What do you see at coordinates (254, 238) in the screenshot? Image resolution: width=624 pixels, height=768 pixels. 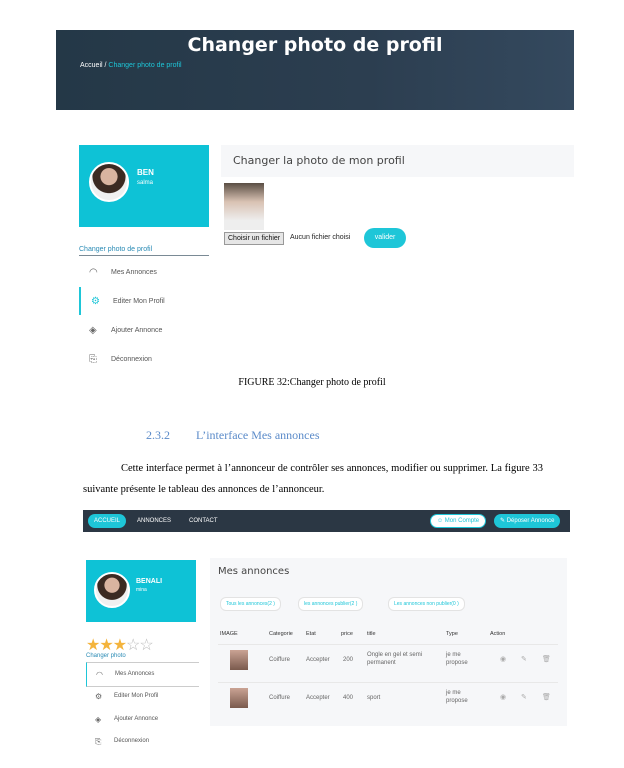 I see `choose-file-button: Choisir un fichier` at bounding box center [254, 238].